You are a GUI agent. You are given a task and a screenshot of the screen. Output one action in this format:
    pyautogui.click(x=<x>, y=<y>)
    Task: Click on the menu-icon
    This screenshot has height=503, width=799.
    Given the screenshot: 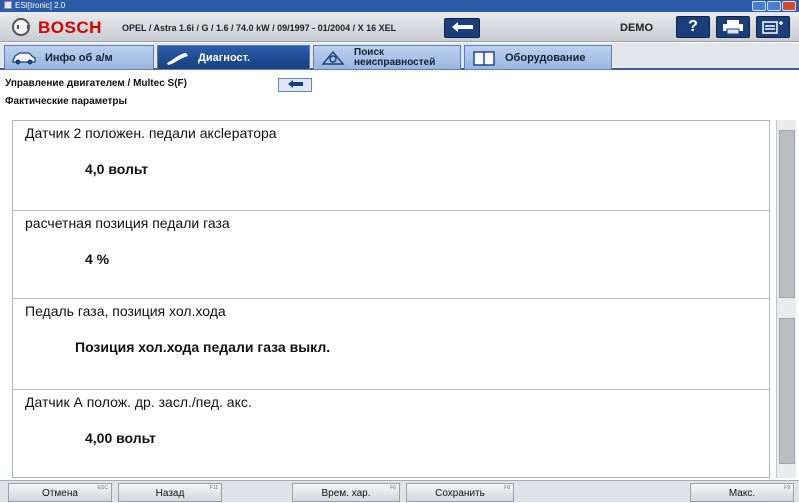 What is the action you would take?
    pyautogui.click(x=772, y=27)
    